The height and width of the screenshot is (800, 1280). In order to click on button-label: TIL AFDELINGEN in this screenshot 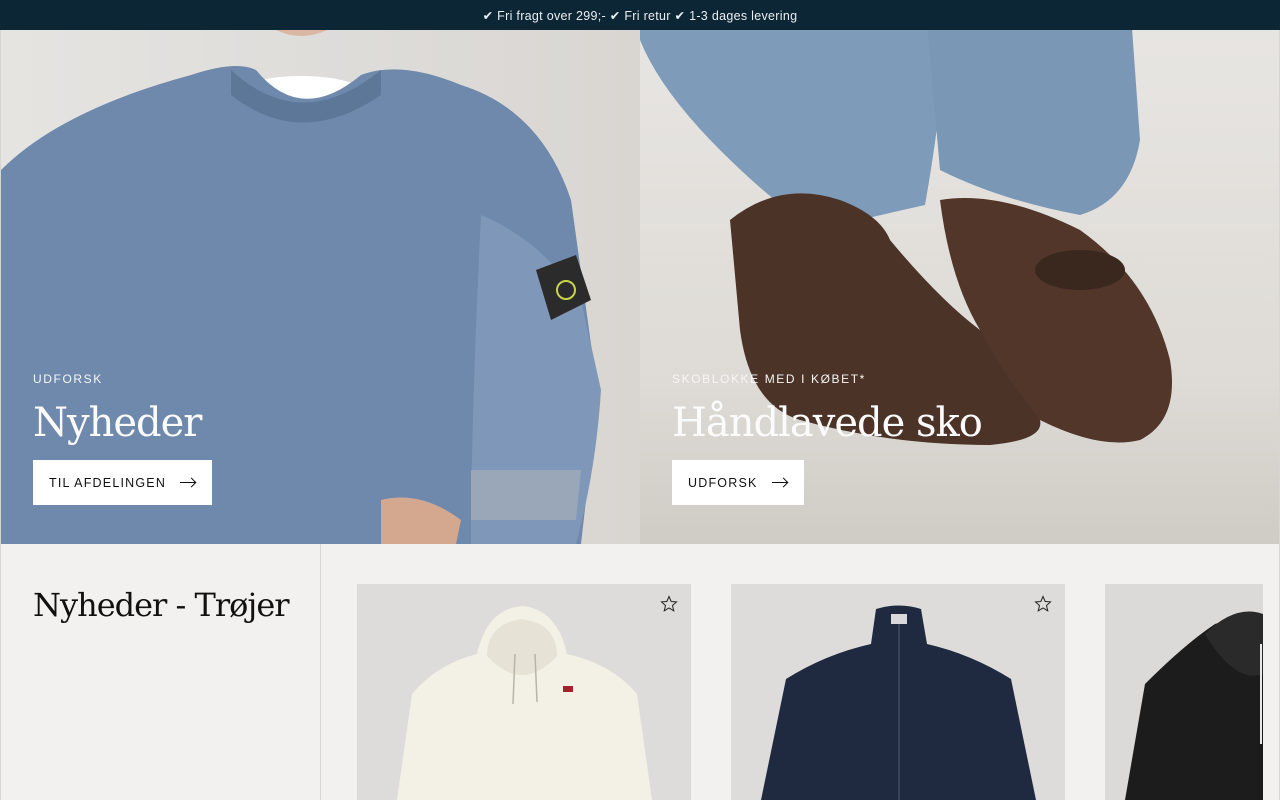, I will do `click(108, 482)`.